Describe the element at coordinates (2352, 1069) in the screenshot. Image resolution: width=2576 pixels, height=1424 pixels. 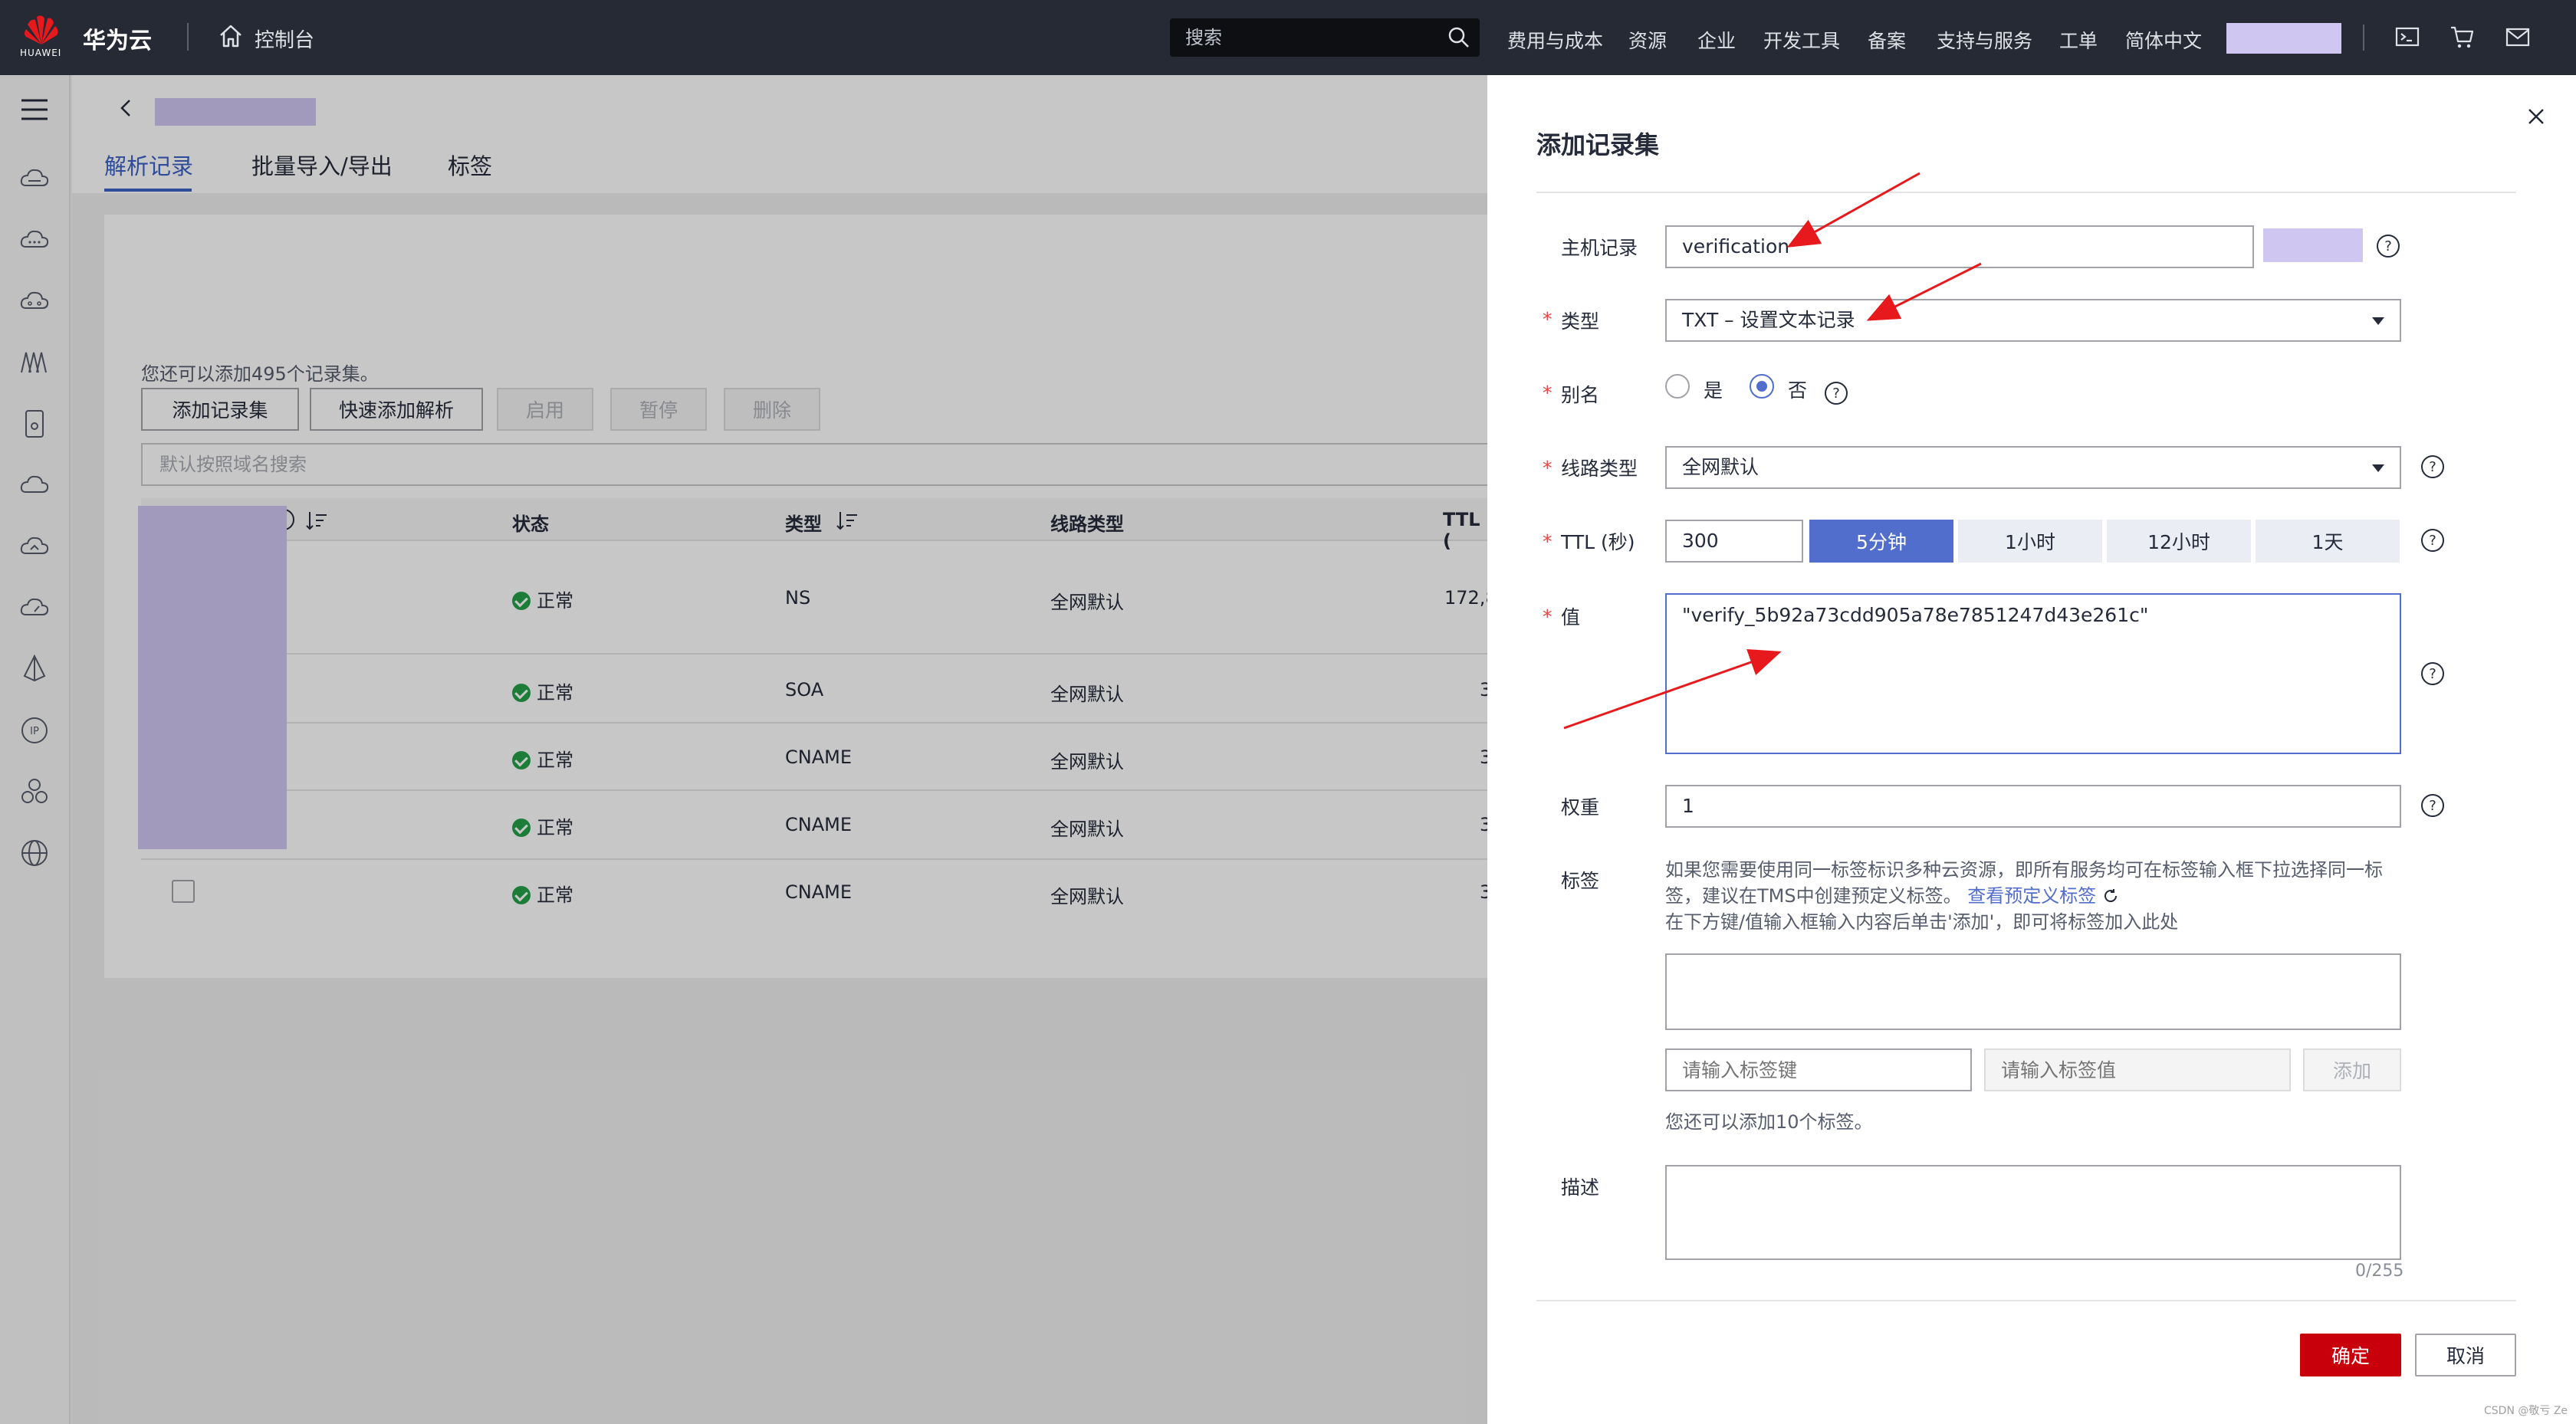
I see `add-tag-button: 添加` at that location.